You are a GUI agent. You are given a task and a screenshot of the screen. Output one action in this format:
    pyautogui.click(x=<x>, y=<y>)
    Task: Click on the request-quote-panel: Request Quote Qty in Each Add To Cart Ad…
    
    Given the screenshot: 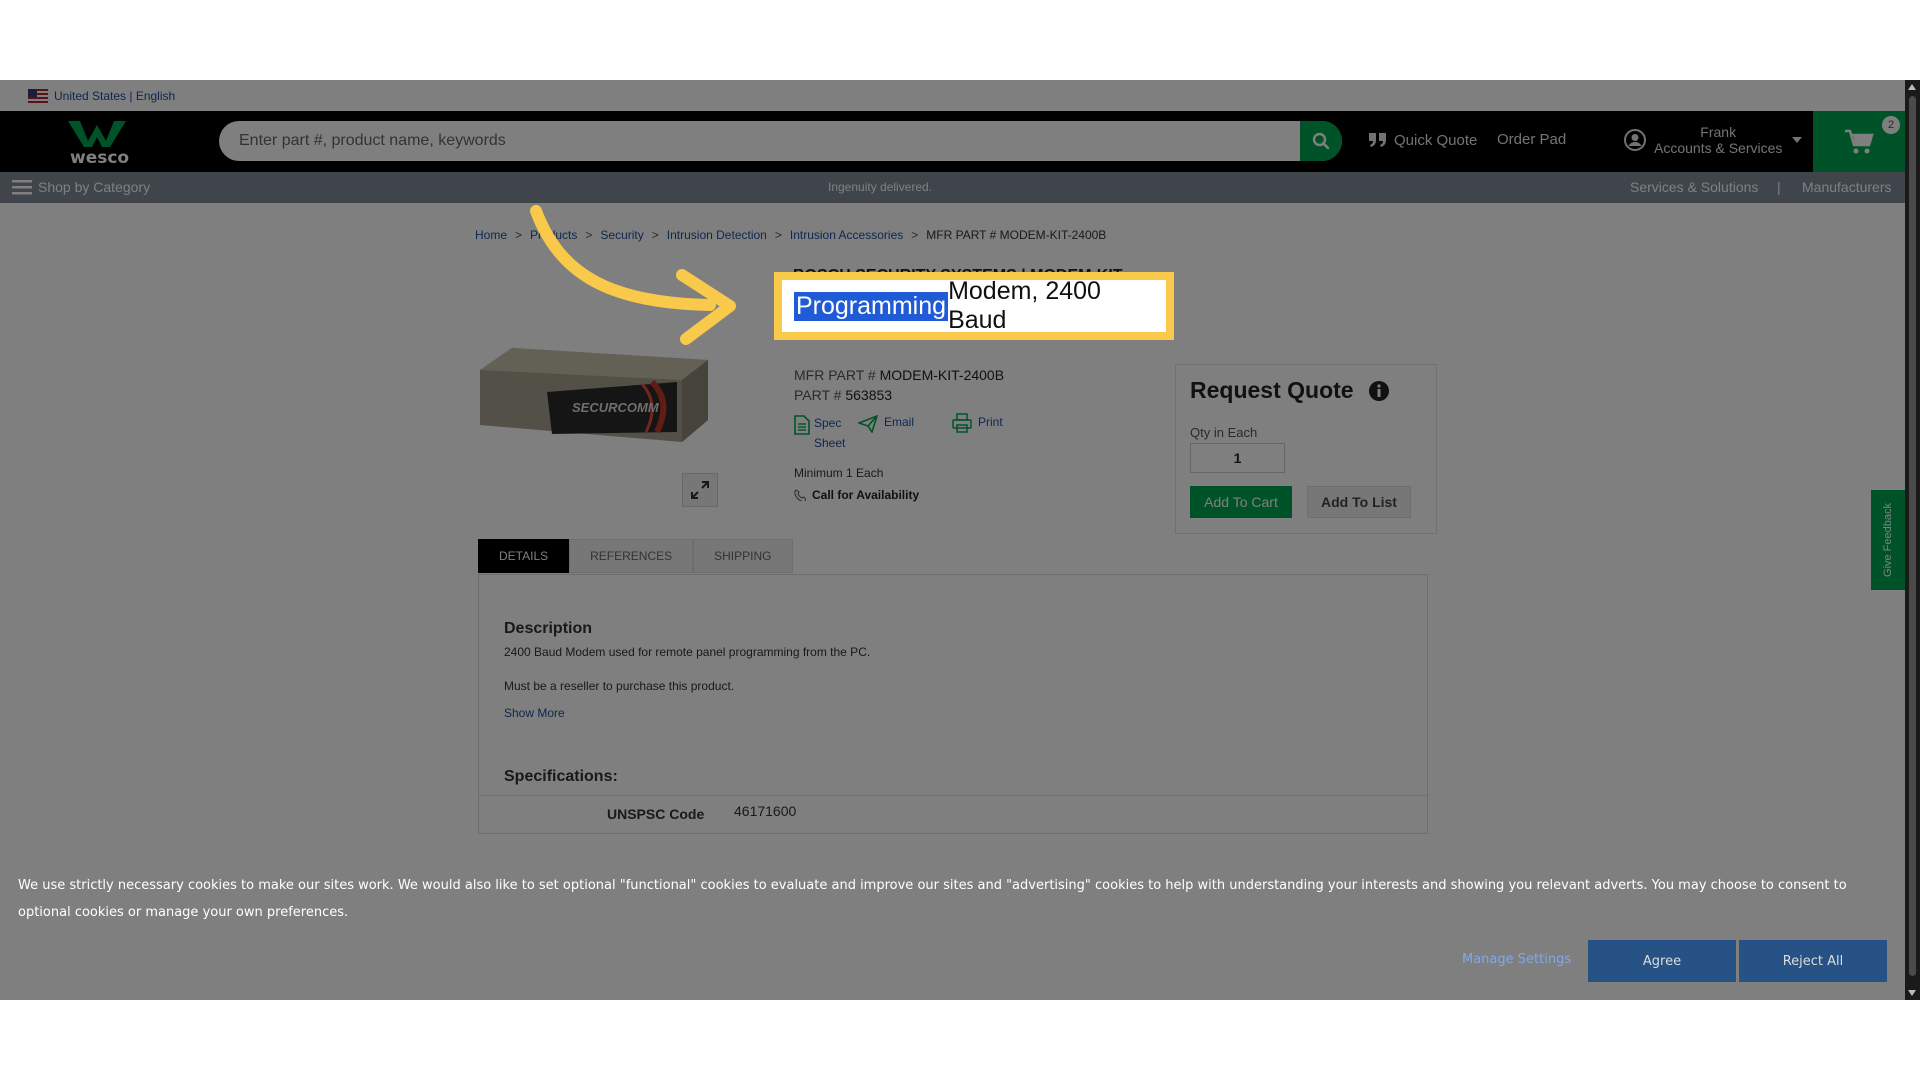 What is the action you would take?
    pyautogui.click(x=1306, y=449)
    